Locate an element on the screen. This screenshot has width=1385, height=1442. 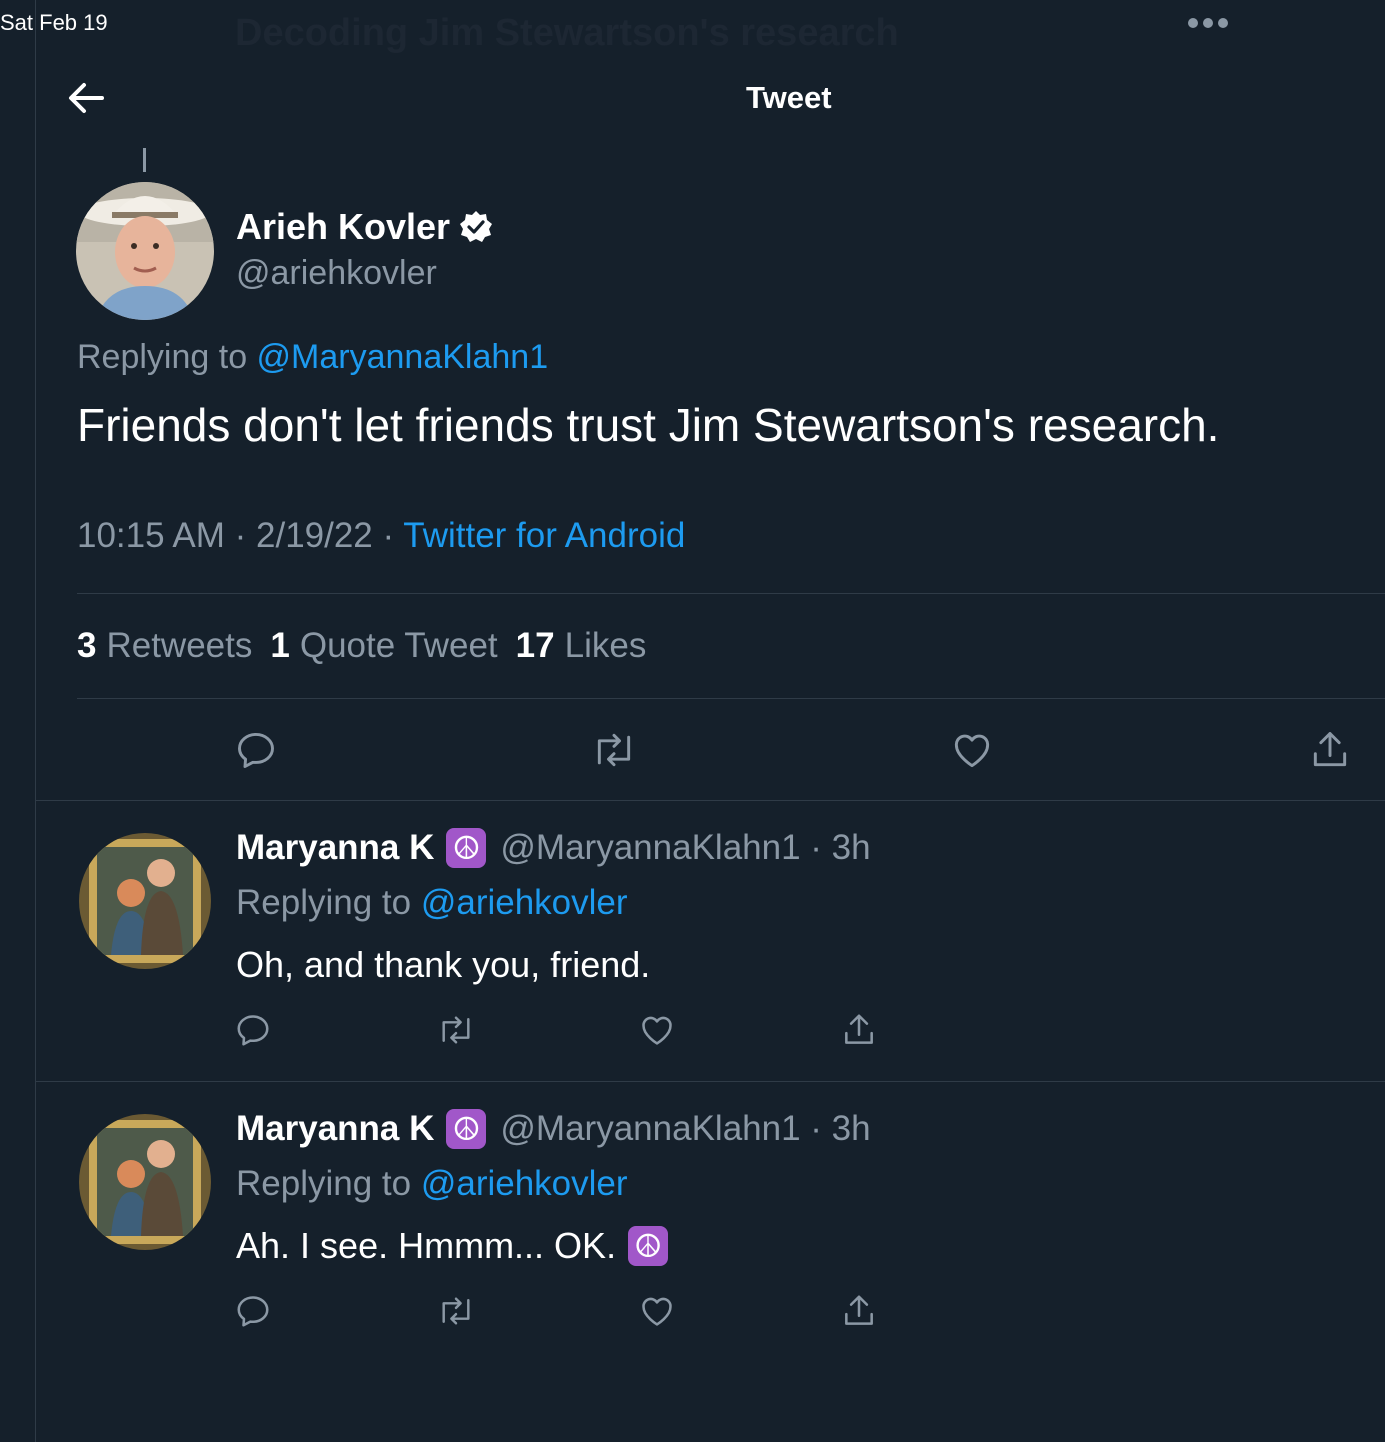
back-arrow-icon is located at coordinates (86, 98).